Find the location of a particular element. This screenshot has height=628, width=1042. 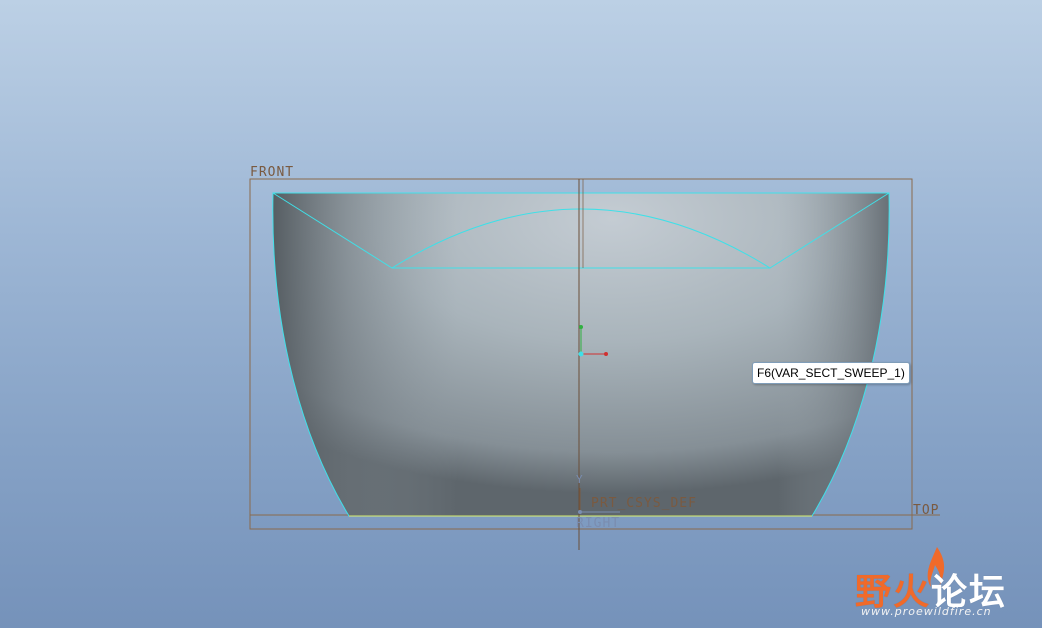

datum-label-front: FRONT is located at coordinates (272, 172).